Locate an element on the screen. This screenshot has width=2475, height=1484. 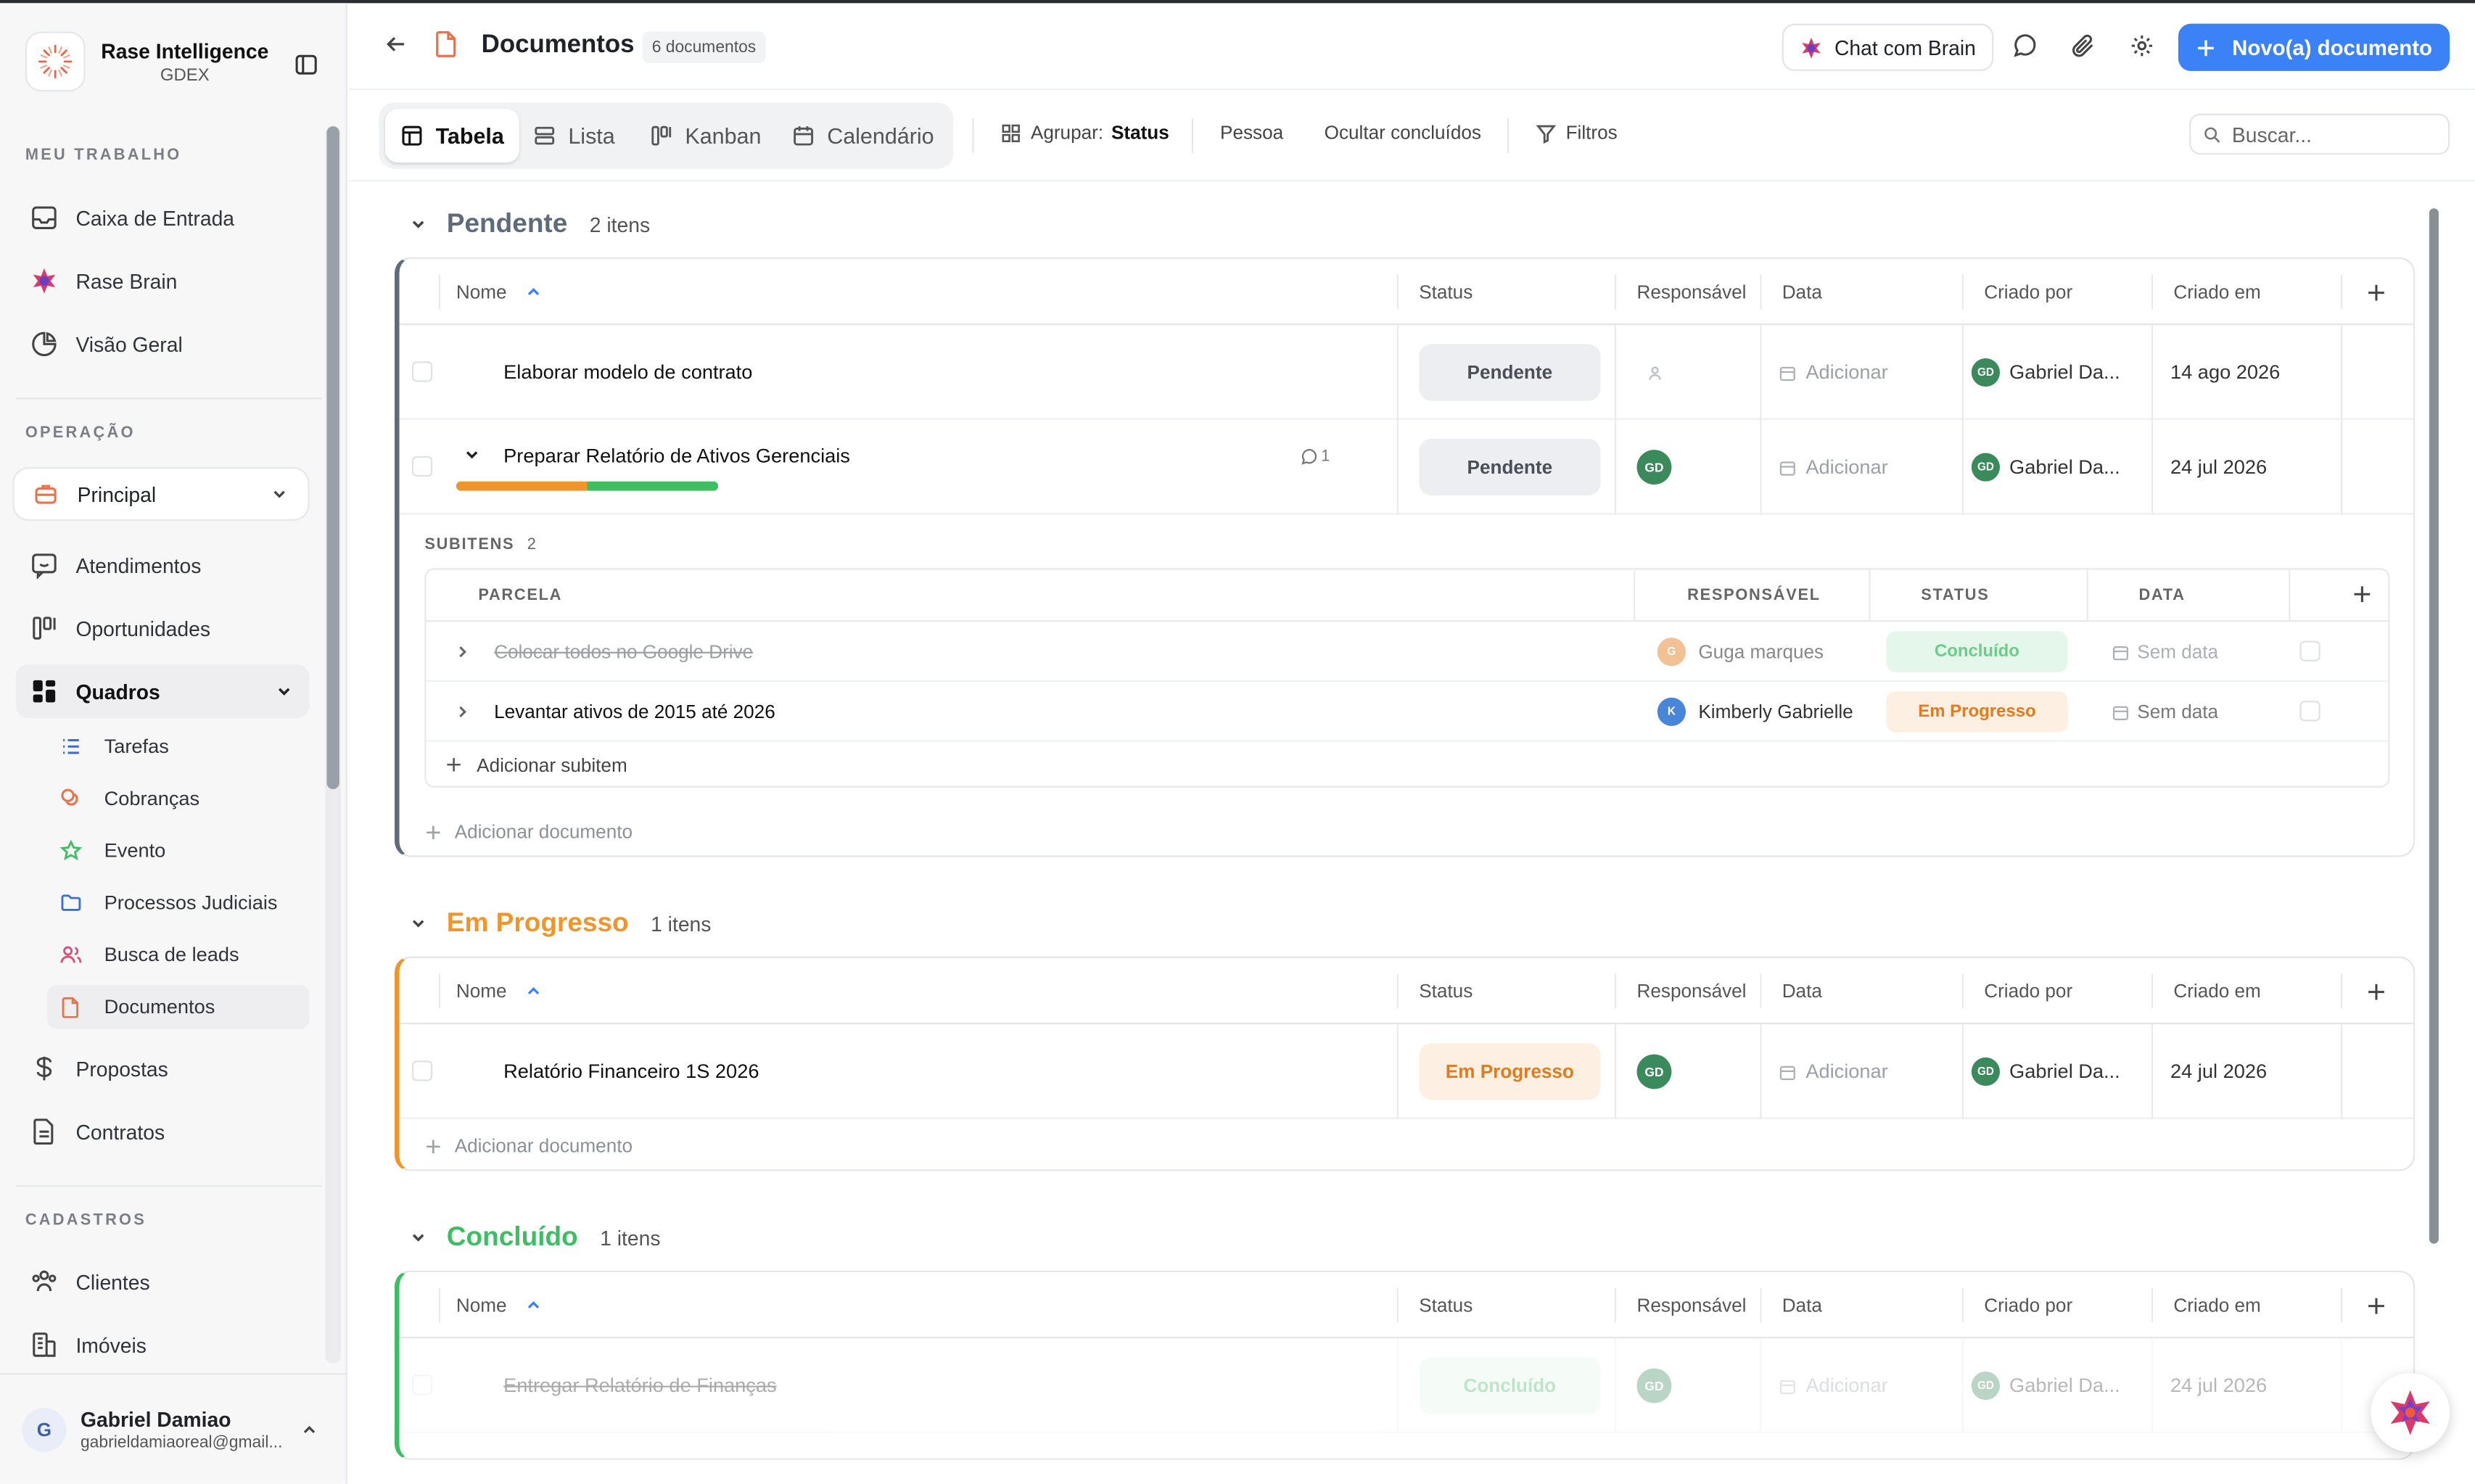
sidebar-item-boards: Quadros is located at coordinates (162, 692).